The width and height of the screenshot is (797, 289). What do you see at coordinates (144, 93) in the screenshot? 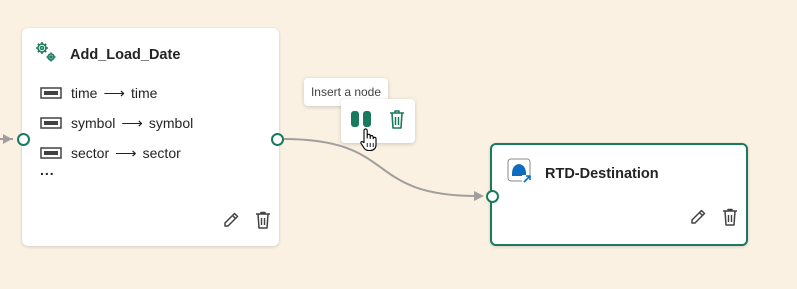
I see `field-target-name: time` at bounding box center [144, 93].